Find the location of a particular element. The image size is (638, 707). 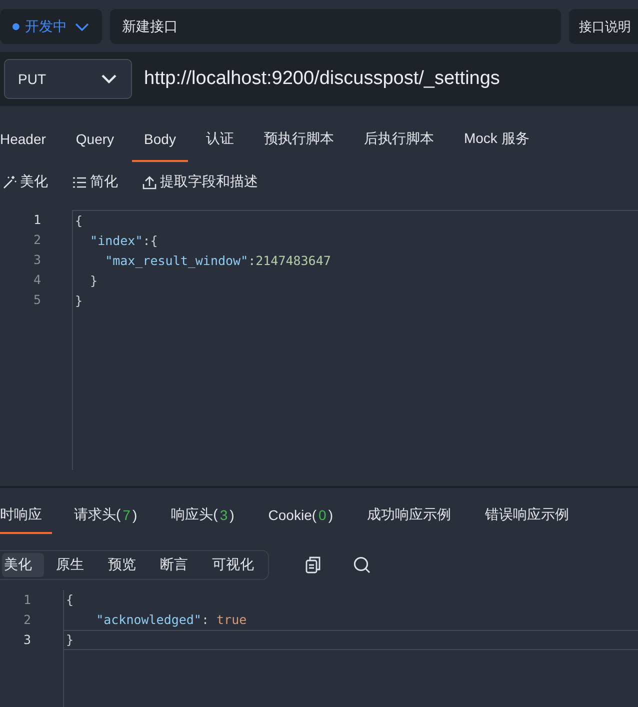

request-tab: 后执行脚本 is located at coordinates (399, 140).